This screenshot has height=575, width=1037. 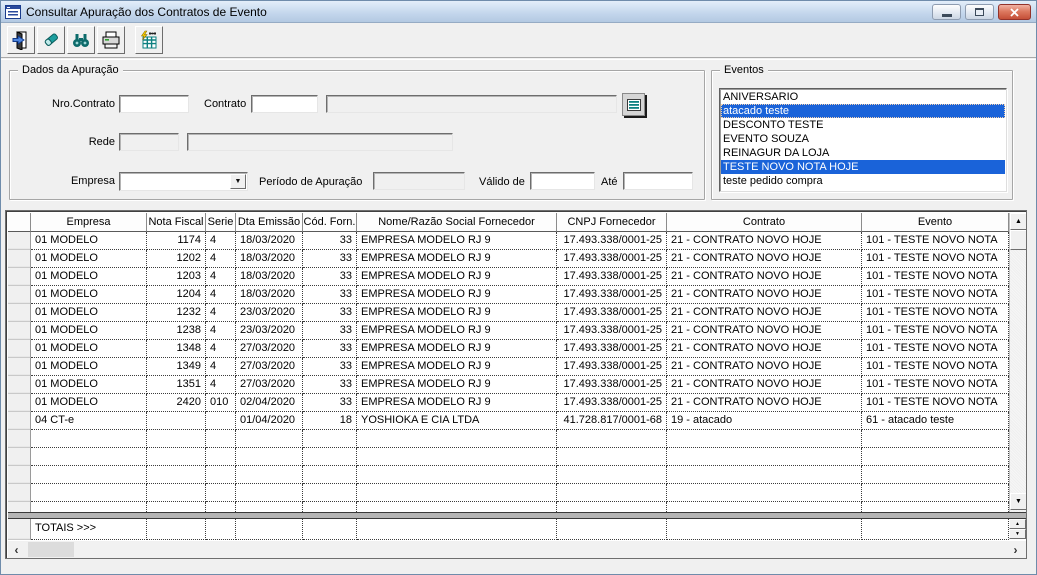 What do you see at coordinates (221, 403) in the screenshot?
I see `grid-cell: 010` at bounding box center [221, 403].